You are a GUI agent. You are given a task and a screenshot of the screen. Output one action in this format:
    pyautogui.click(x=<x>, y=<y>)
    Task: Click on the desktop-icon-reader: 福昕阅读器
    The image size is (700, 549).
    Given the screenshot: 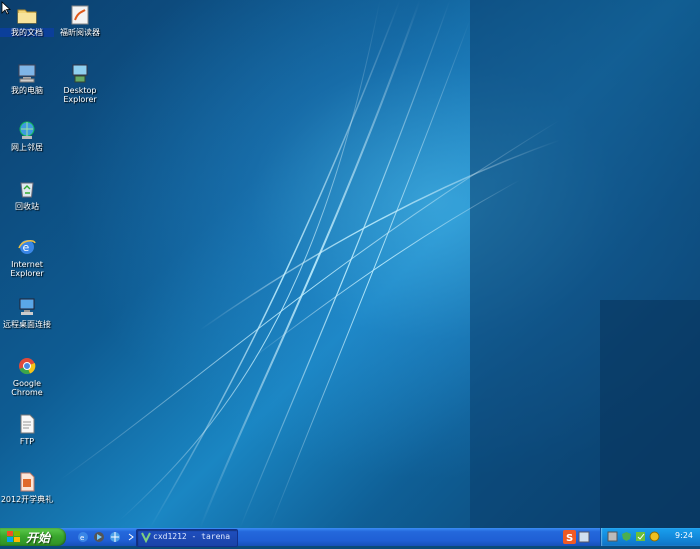 What is the action you would take?
    pyautogui.click(x=80, y=20)
    